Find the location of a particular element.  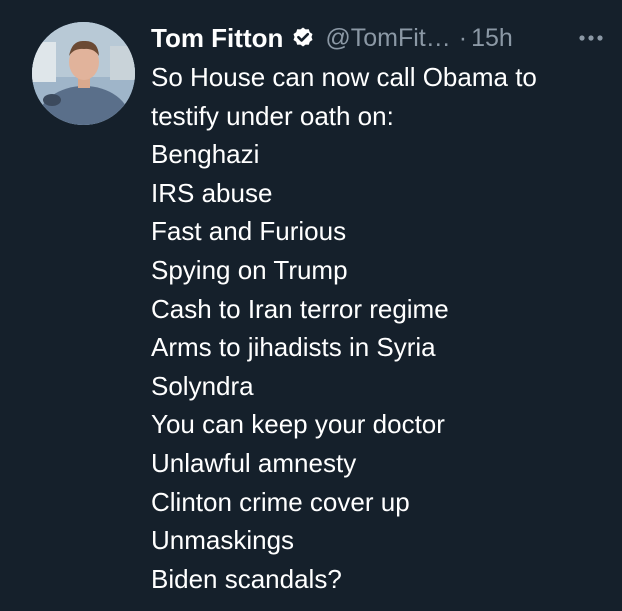

tweet-text-line: Clinton crime cover up is located at coordinates (280, 501).